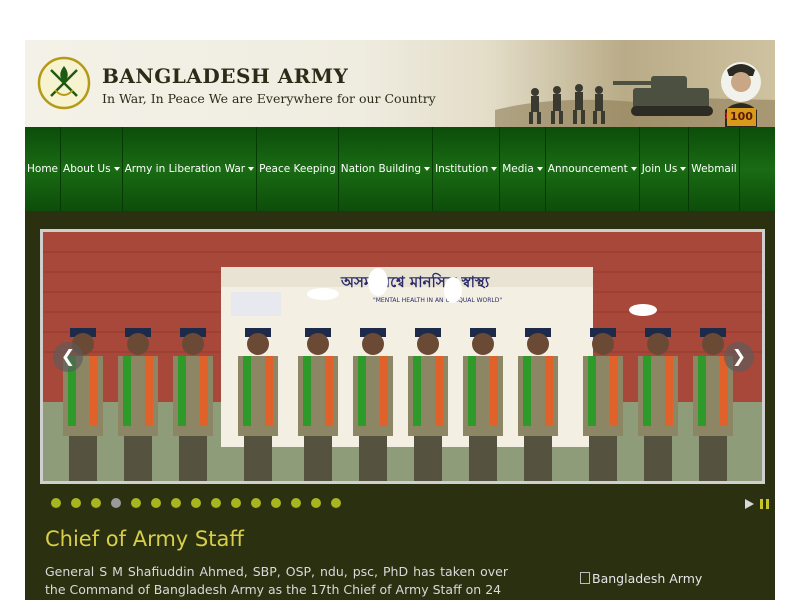 This screenshot has width=800, height=600. Describe the element at coordinates (437, 300) in the screenshot. I see `slide-banner-subtext: "MENTAL HEALTH IN AN UNEQUAL WORLD"` at that location.